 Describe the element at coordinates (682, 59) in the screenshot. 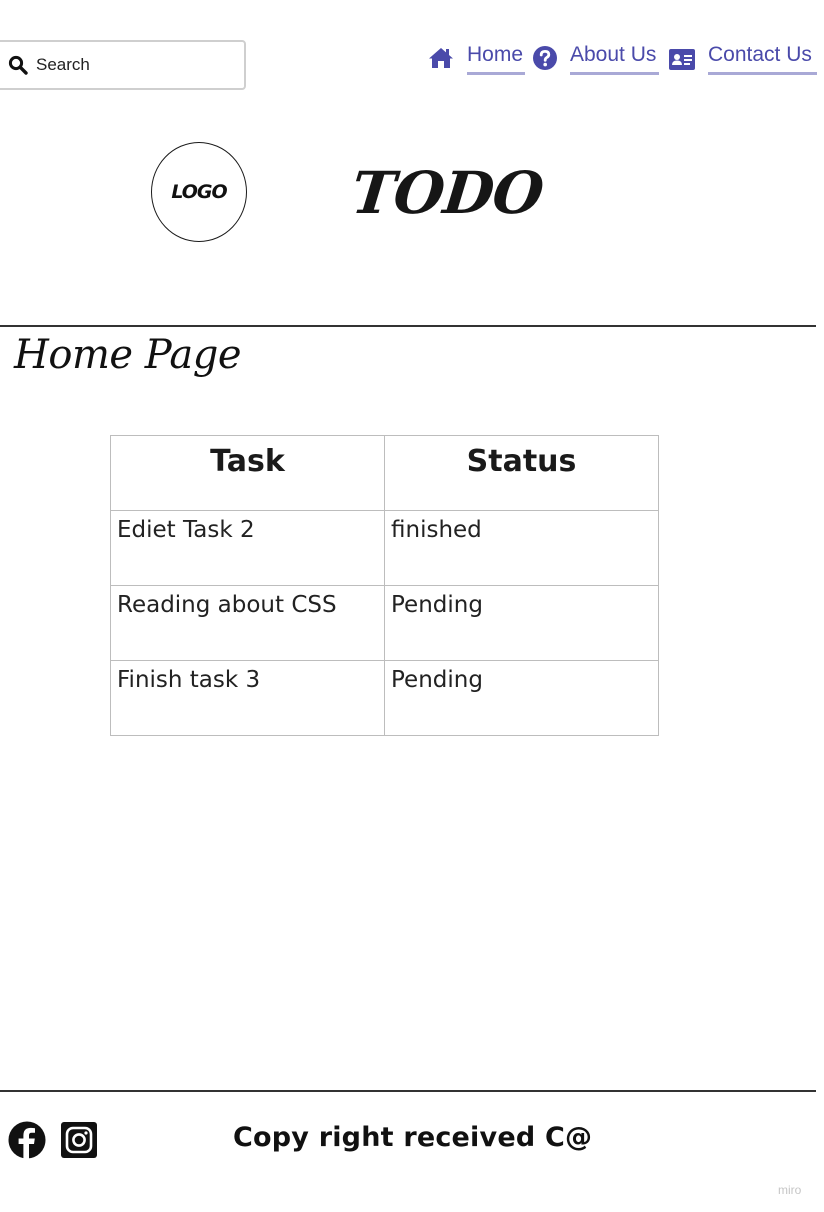

I see `id-card-icon` at that location.